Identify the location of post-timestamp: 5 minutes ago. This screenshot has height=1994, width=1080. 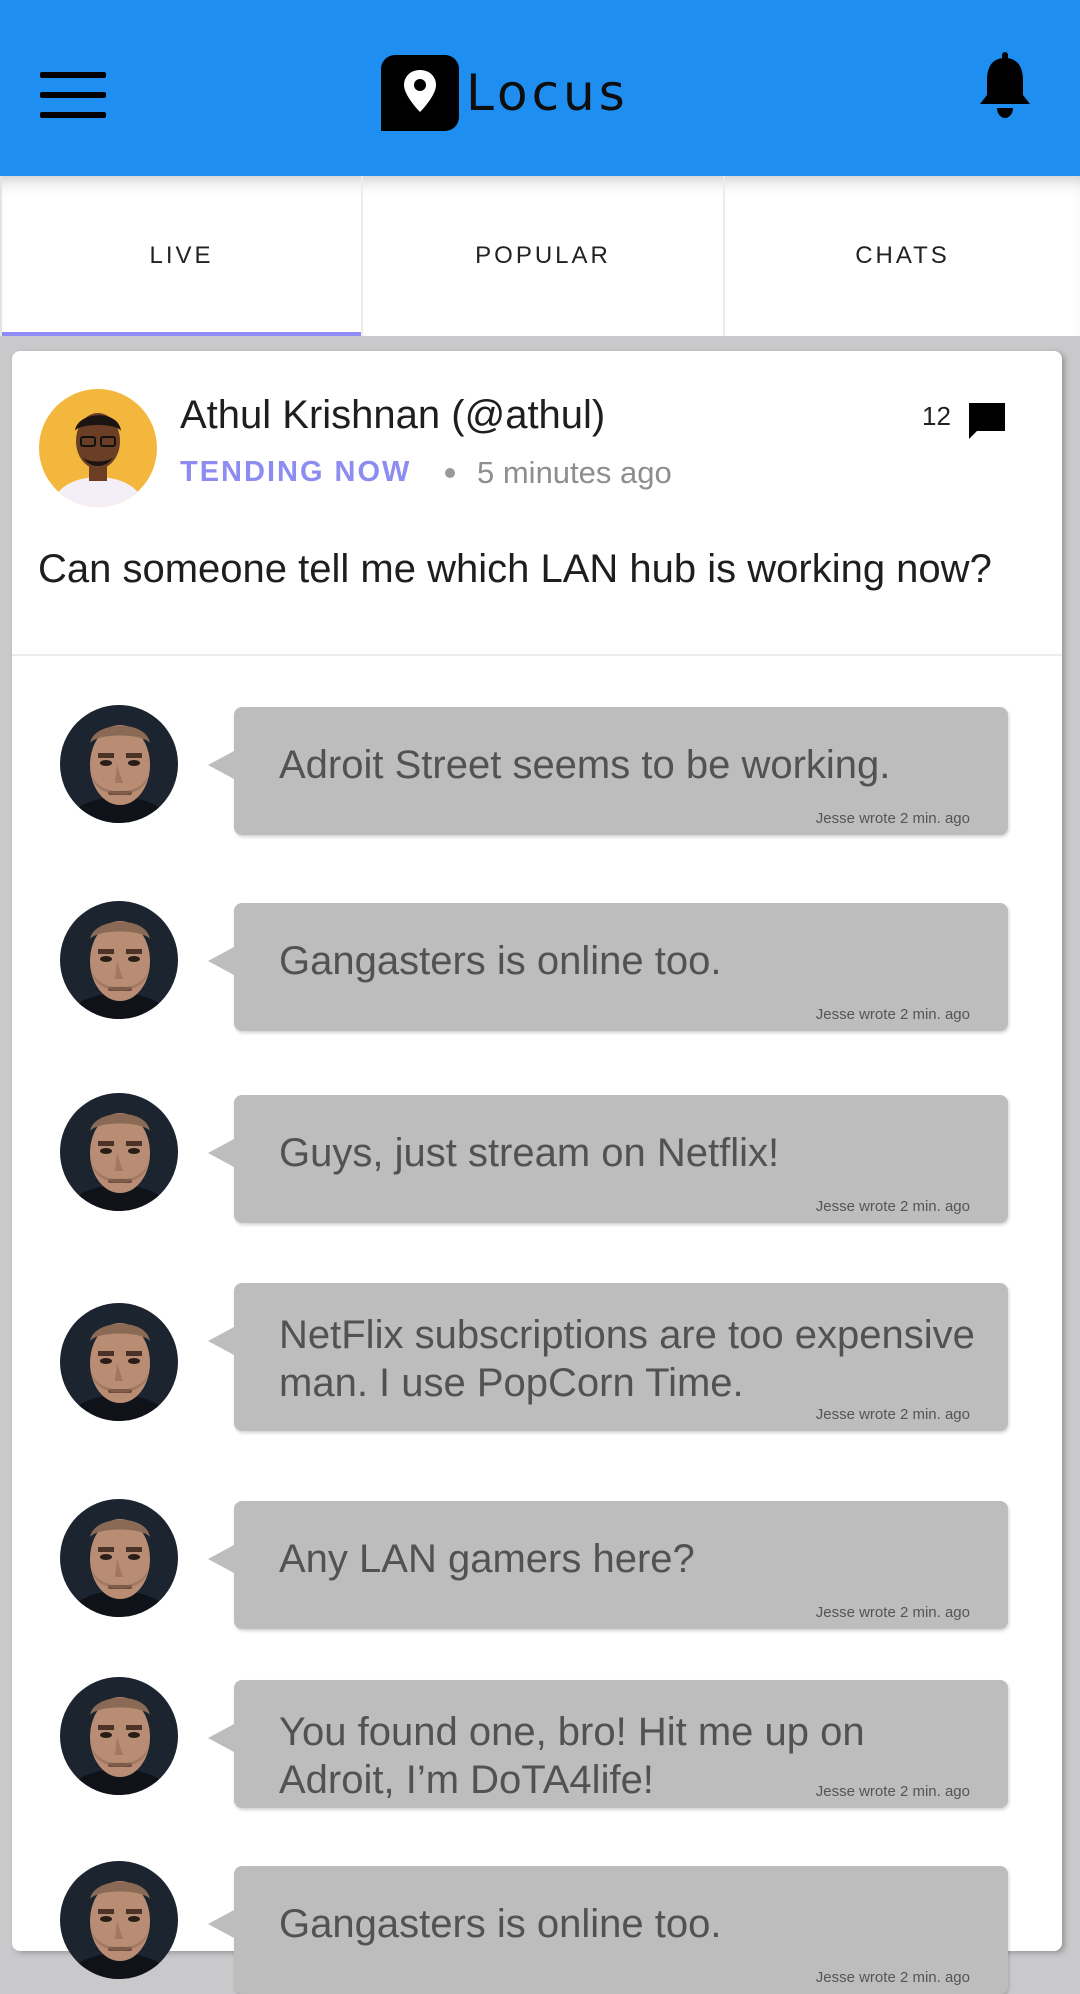
(574, 472).